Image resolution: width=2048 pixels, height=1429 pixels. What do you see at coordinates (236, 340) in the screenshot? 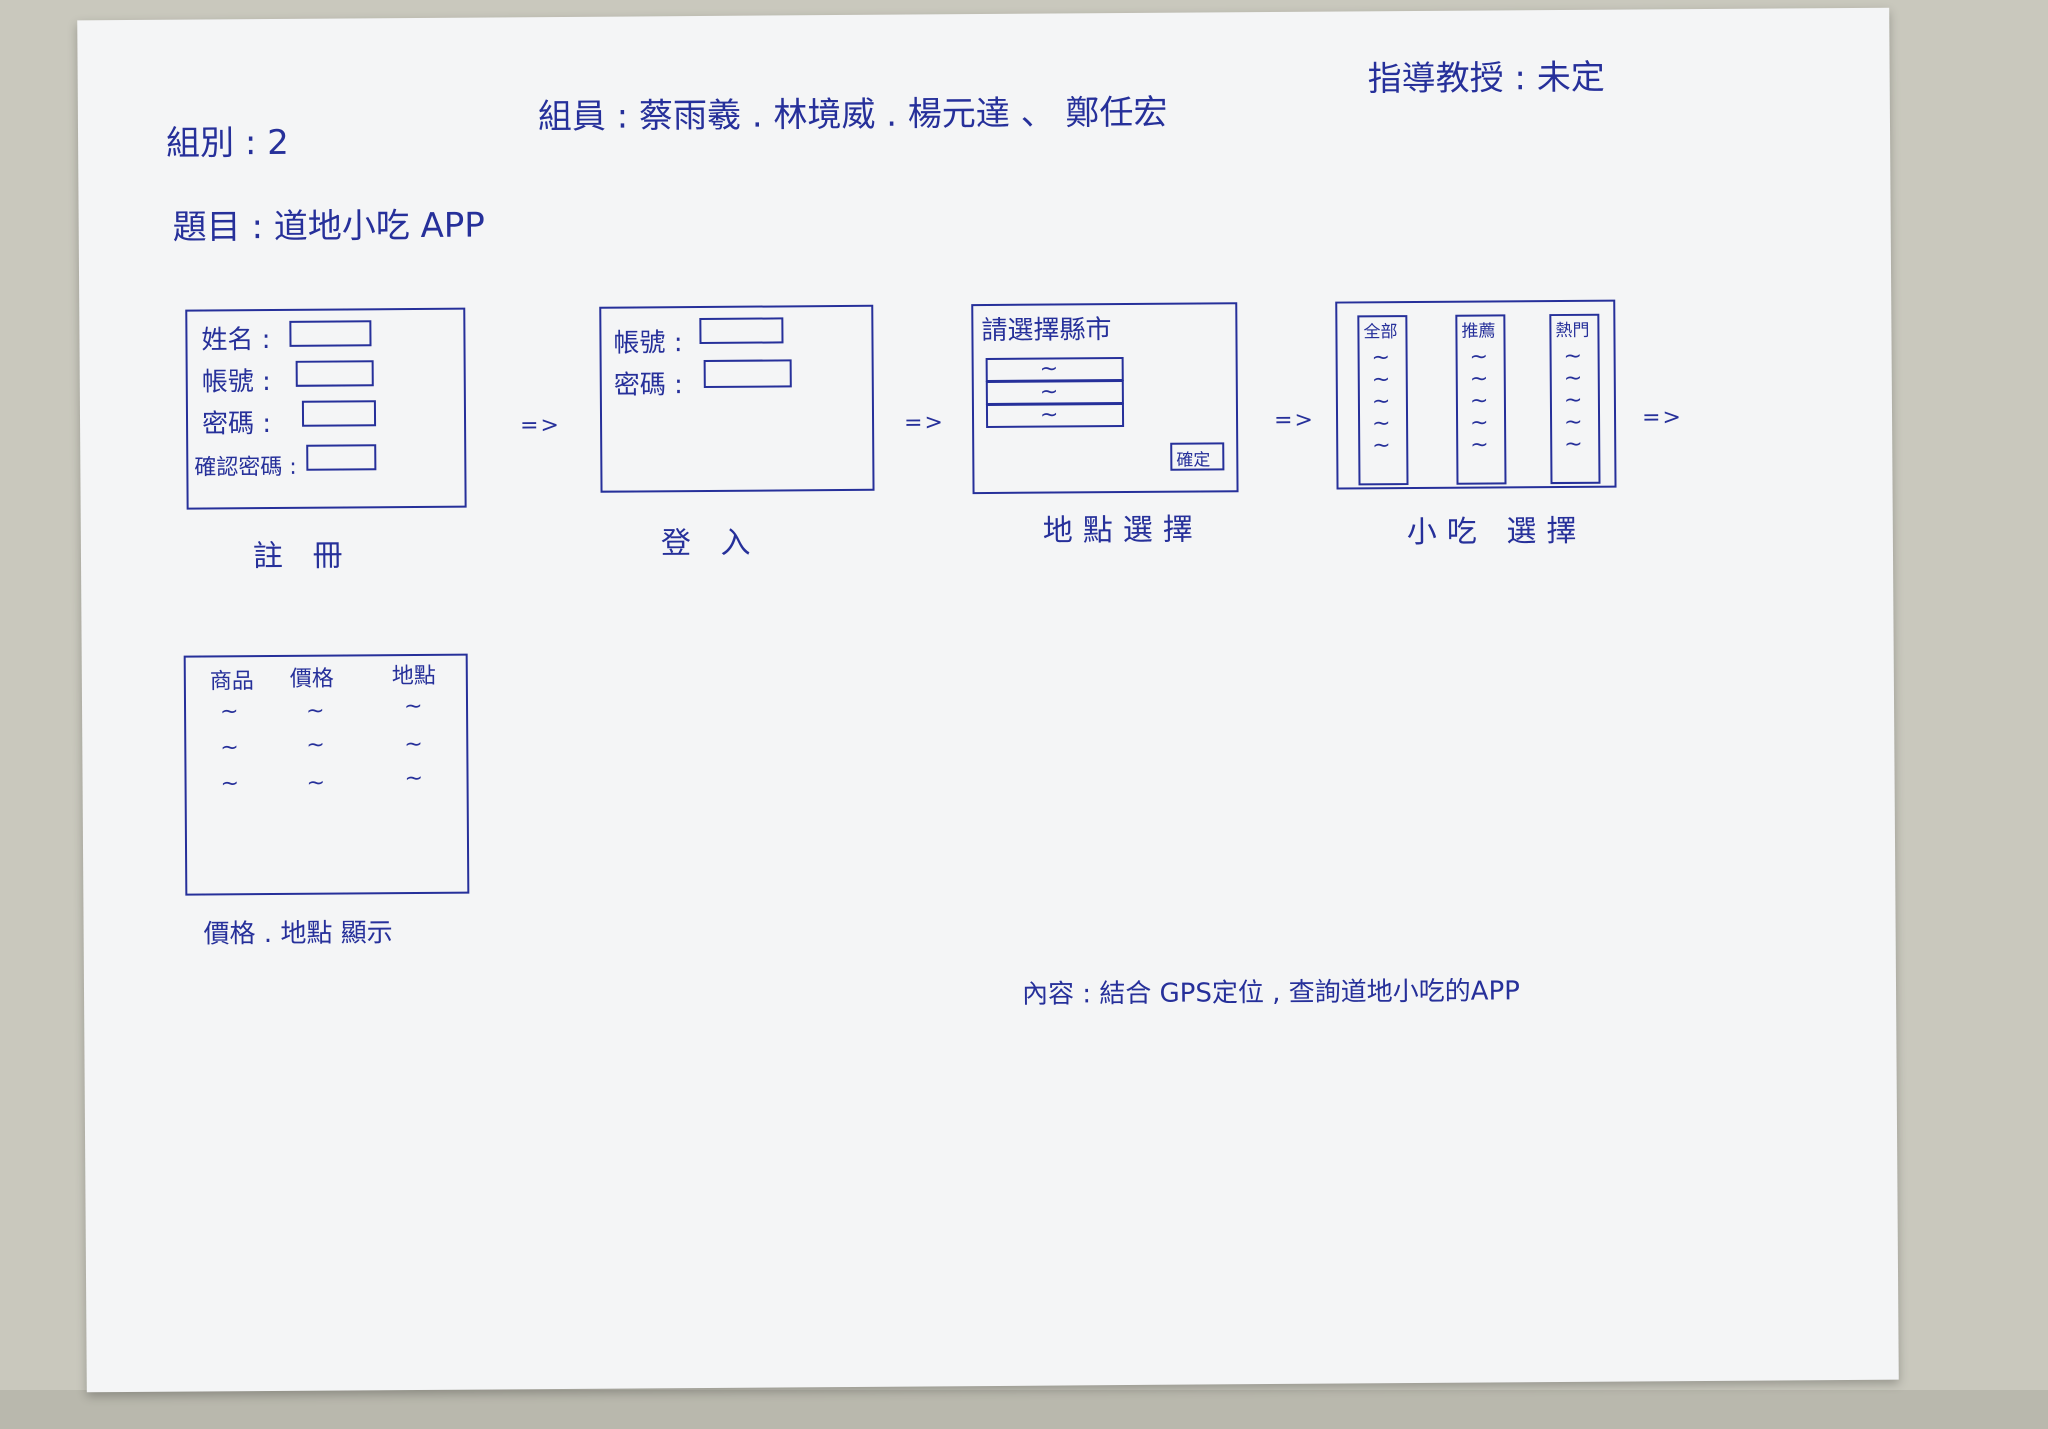
I see `register-name-label: 姓名 :` at bounding box center [236, 340].